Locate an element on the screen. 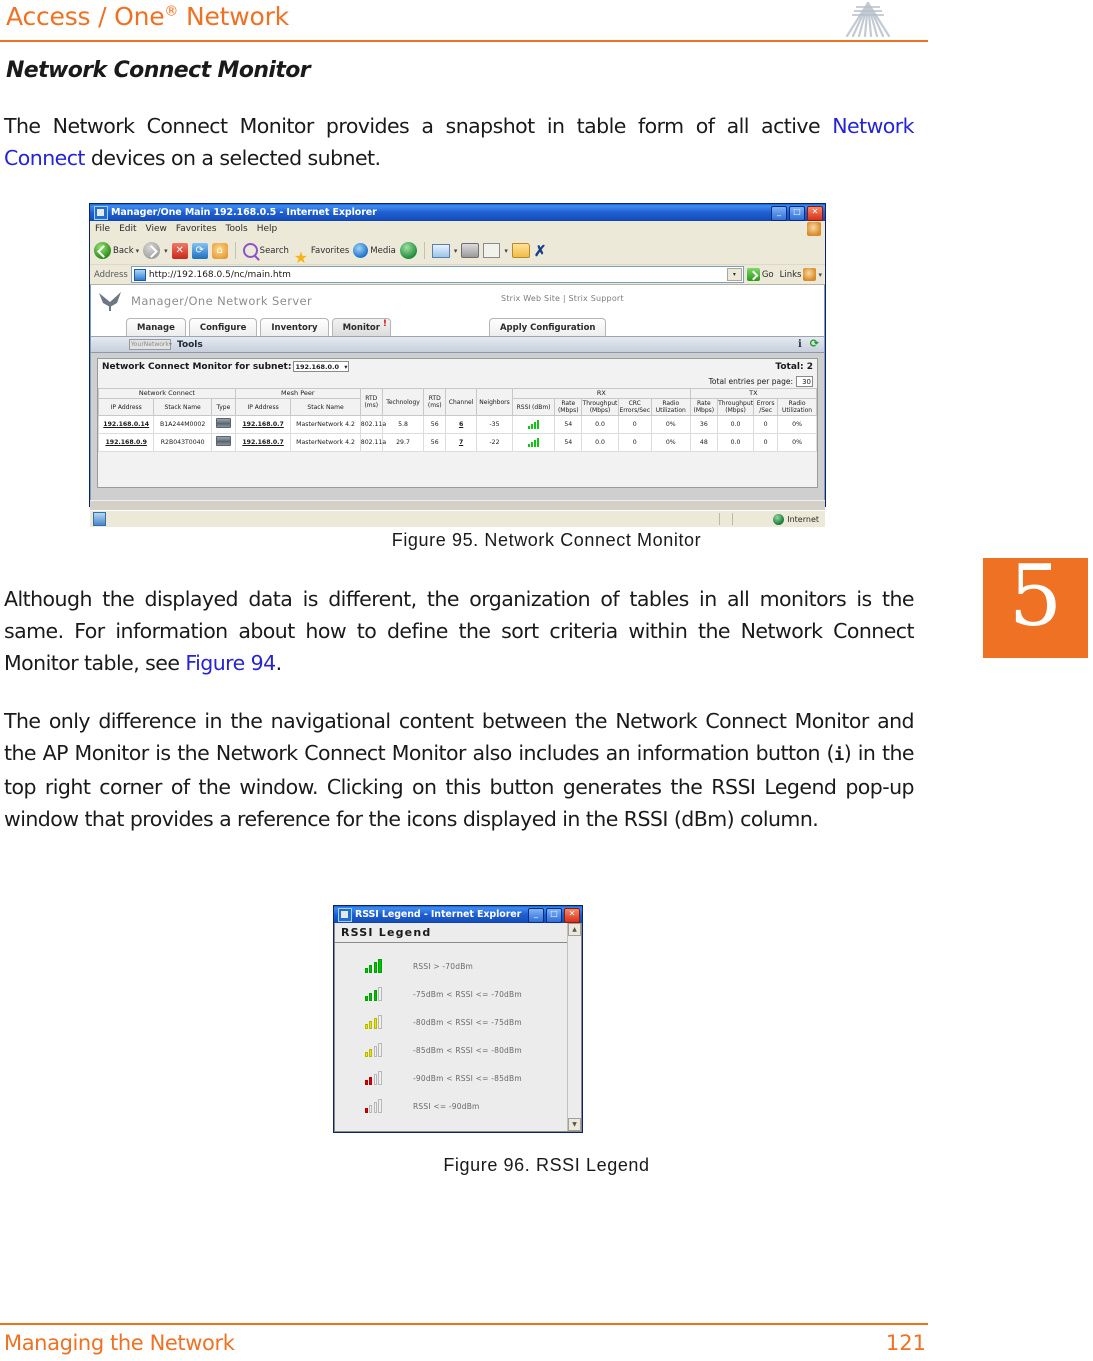 This screenshot has width=1093, height=1361. signal-bars-1-red-icon is located at coordinates (374, 1106).